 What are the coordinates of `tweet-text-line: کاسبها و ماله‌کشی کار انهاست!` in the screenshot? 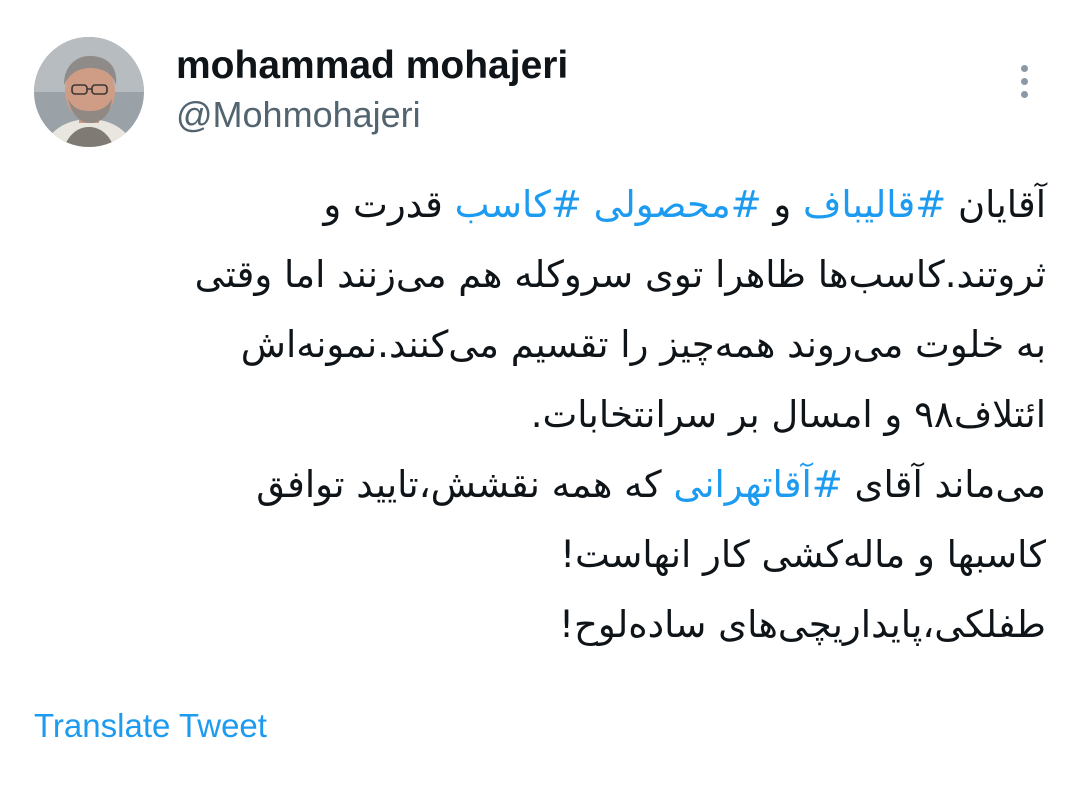 It's located at (538, 555).